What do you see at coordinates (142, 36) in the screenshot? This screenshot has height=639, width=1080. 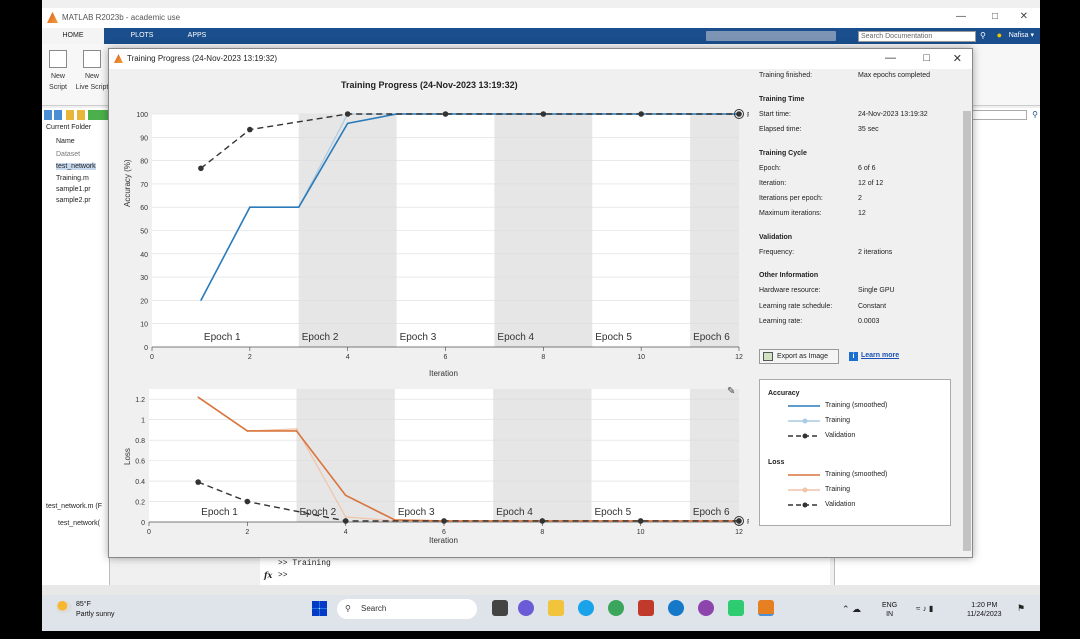 I see `tab-plots: PLOTS` at bounding box center [142, 36].